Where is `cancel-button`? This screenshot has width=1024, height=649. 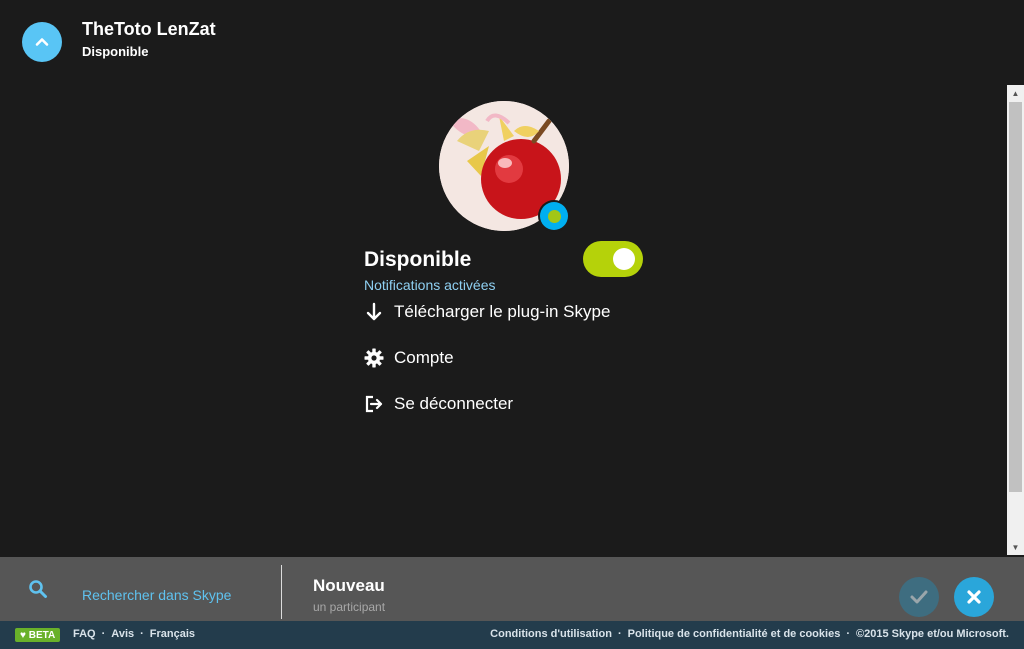
cancel-button is located at coordinates (974, 597).